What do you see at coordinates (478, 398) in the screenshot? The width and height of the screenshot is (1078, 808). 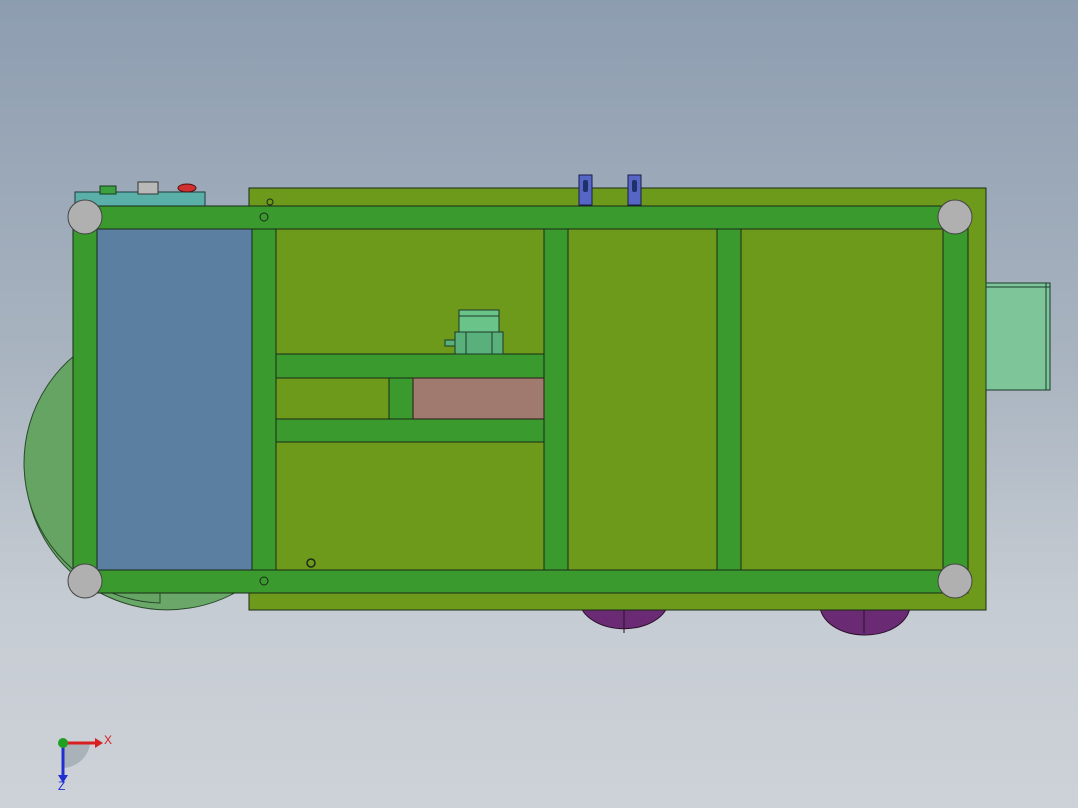 I see `motor-block` at bounding box center [478, 398].